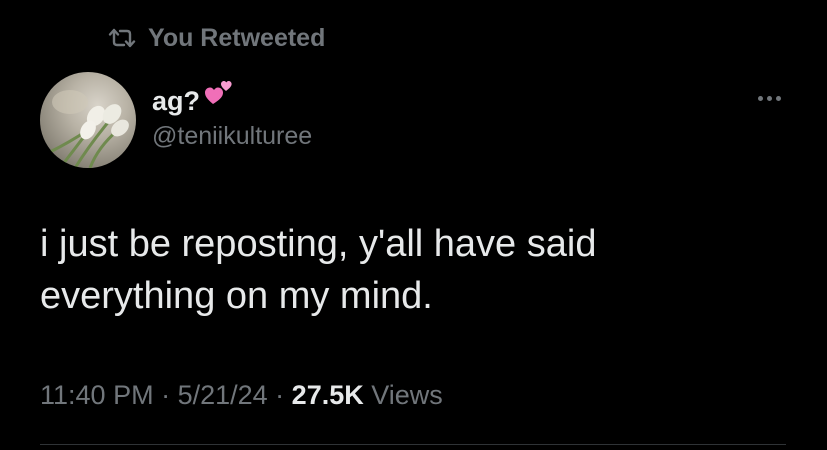  I want to click on avatar, so click(88, 120).